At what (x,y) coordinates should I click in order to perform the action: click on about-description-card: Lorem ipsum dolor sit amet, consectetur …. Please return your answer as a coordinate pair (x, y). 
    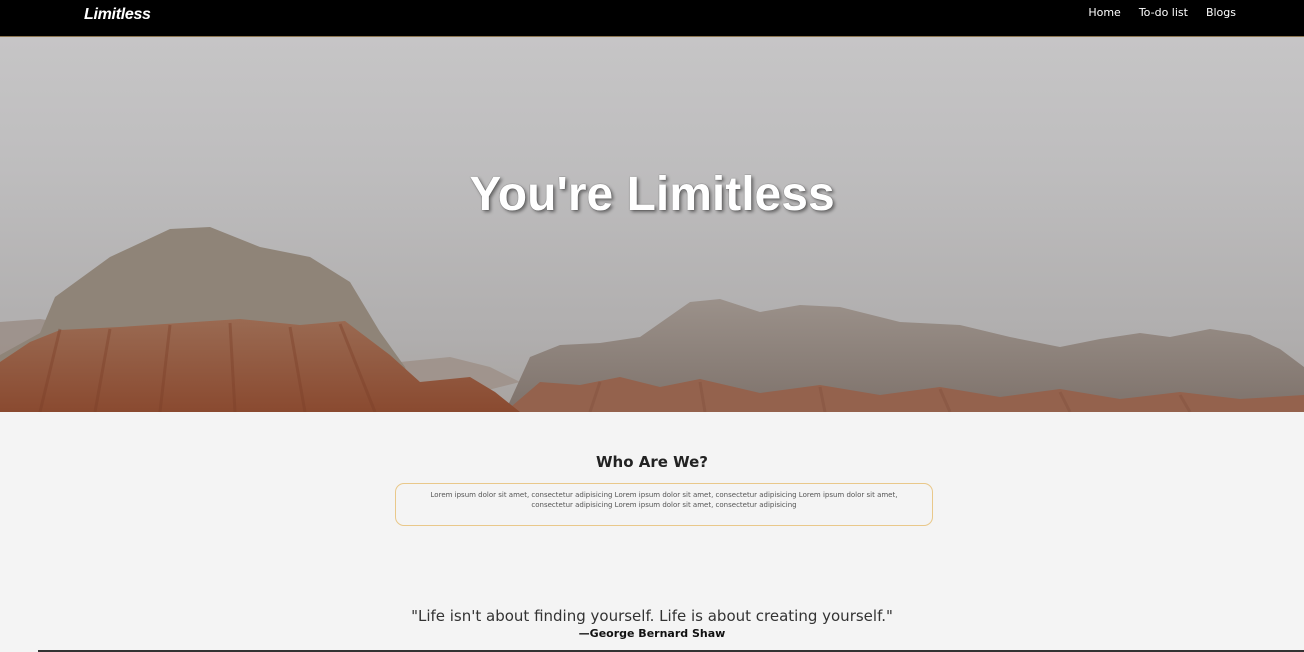
    Looking at the image, I should click on (664, 504).